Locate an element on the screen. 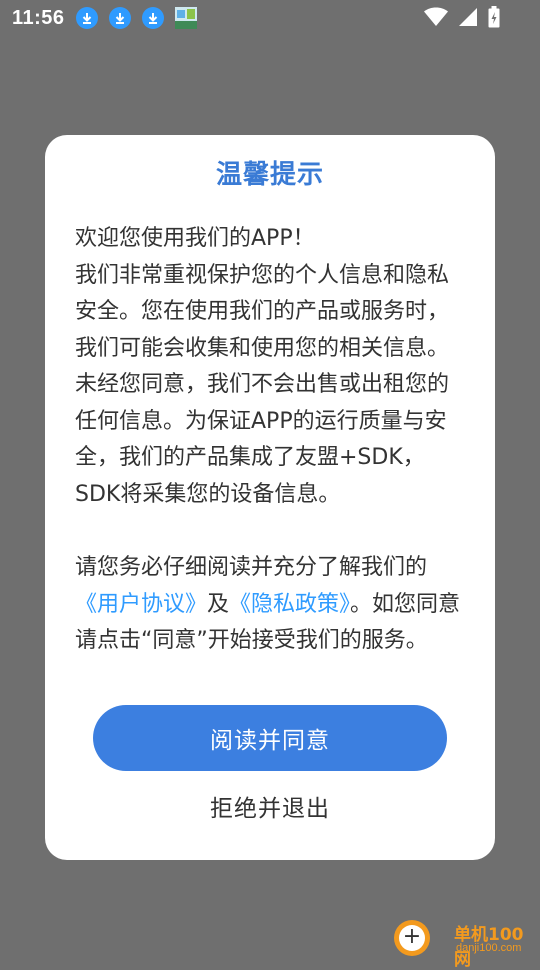 The image size is (540, 970). and-text: 及 is located at coordinates (218, 604).